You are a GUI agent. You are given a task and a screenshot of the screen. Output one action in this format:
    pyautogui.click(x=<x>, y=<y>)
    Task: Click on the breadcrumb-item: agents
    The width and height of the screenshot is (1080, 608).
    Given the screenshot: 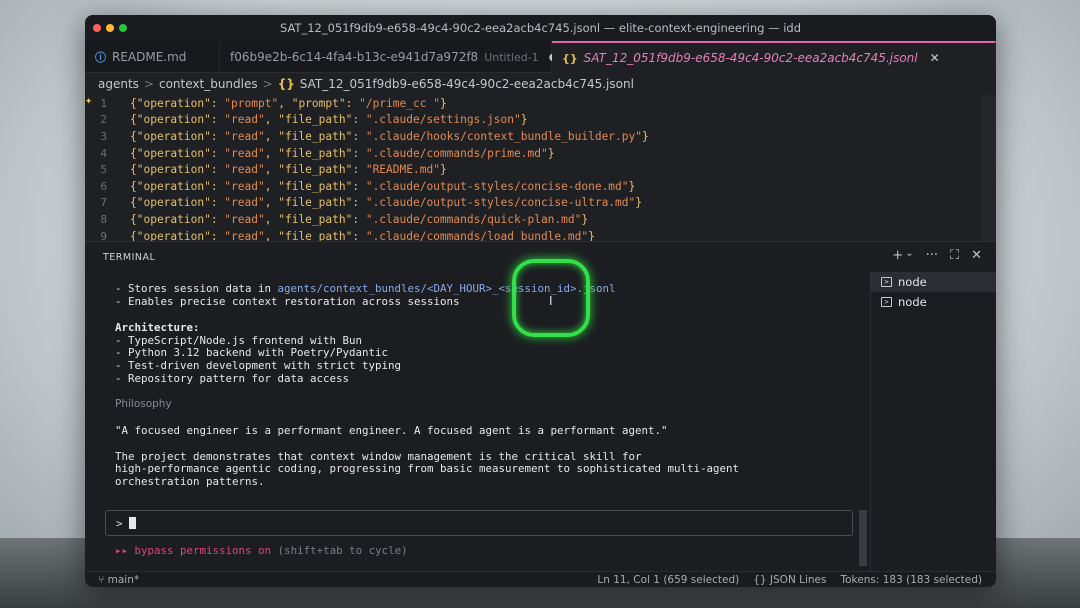 What is the action you would take?
    pyautogui.click(x=118, y=84)
    